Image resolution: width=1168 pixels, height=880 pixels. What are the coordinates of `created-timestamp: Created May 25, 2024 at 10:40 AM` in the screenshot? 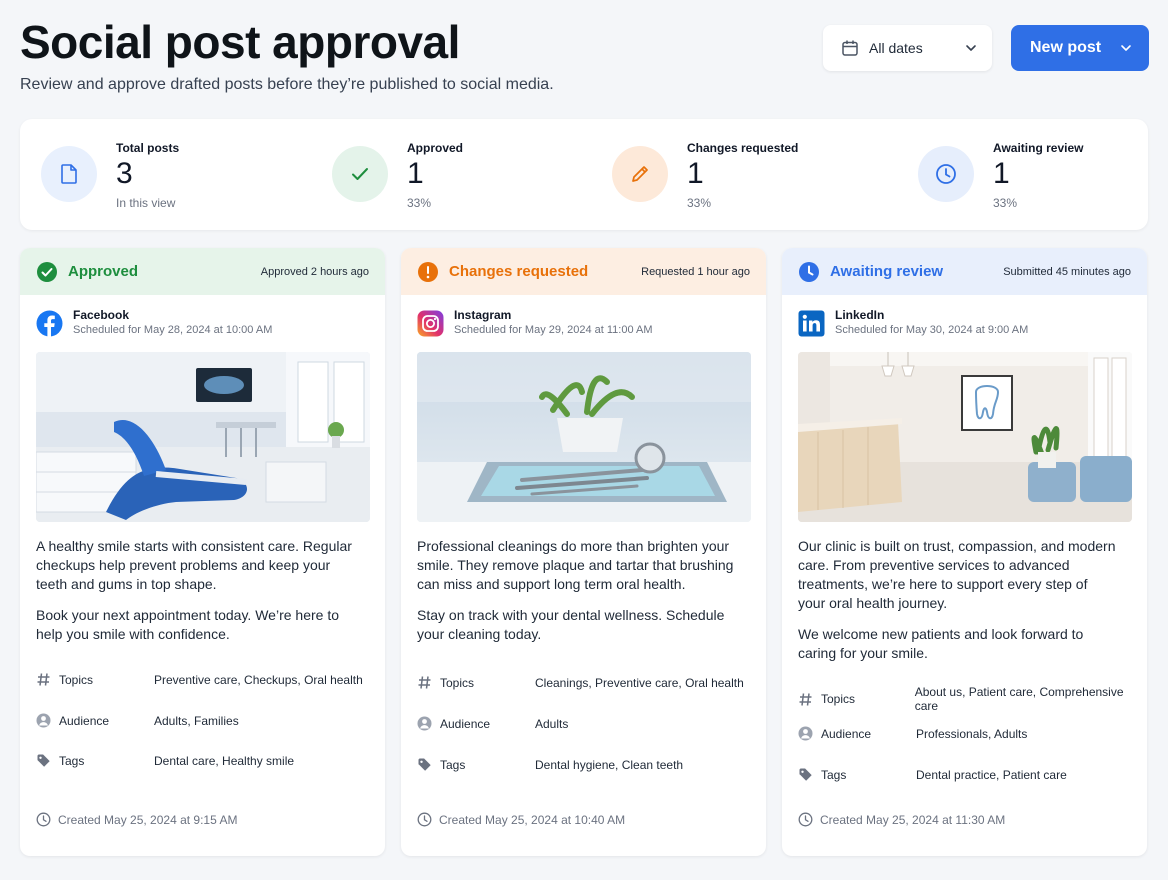 It's located at (521, 819).